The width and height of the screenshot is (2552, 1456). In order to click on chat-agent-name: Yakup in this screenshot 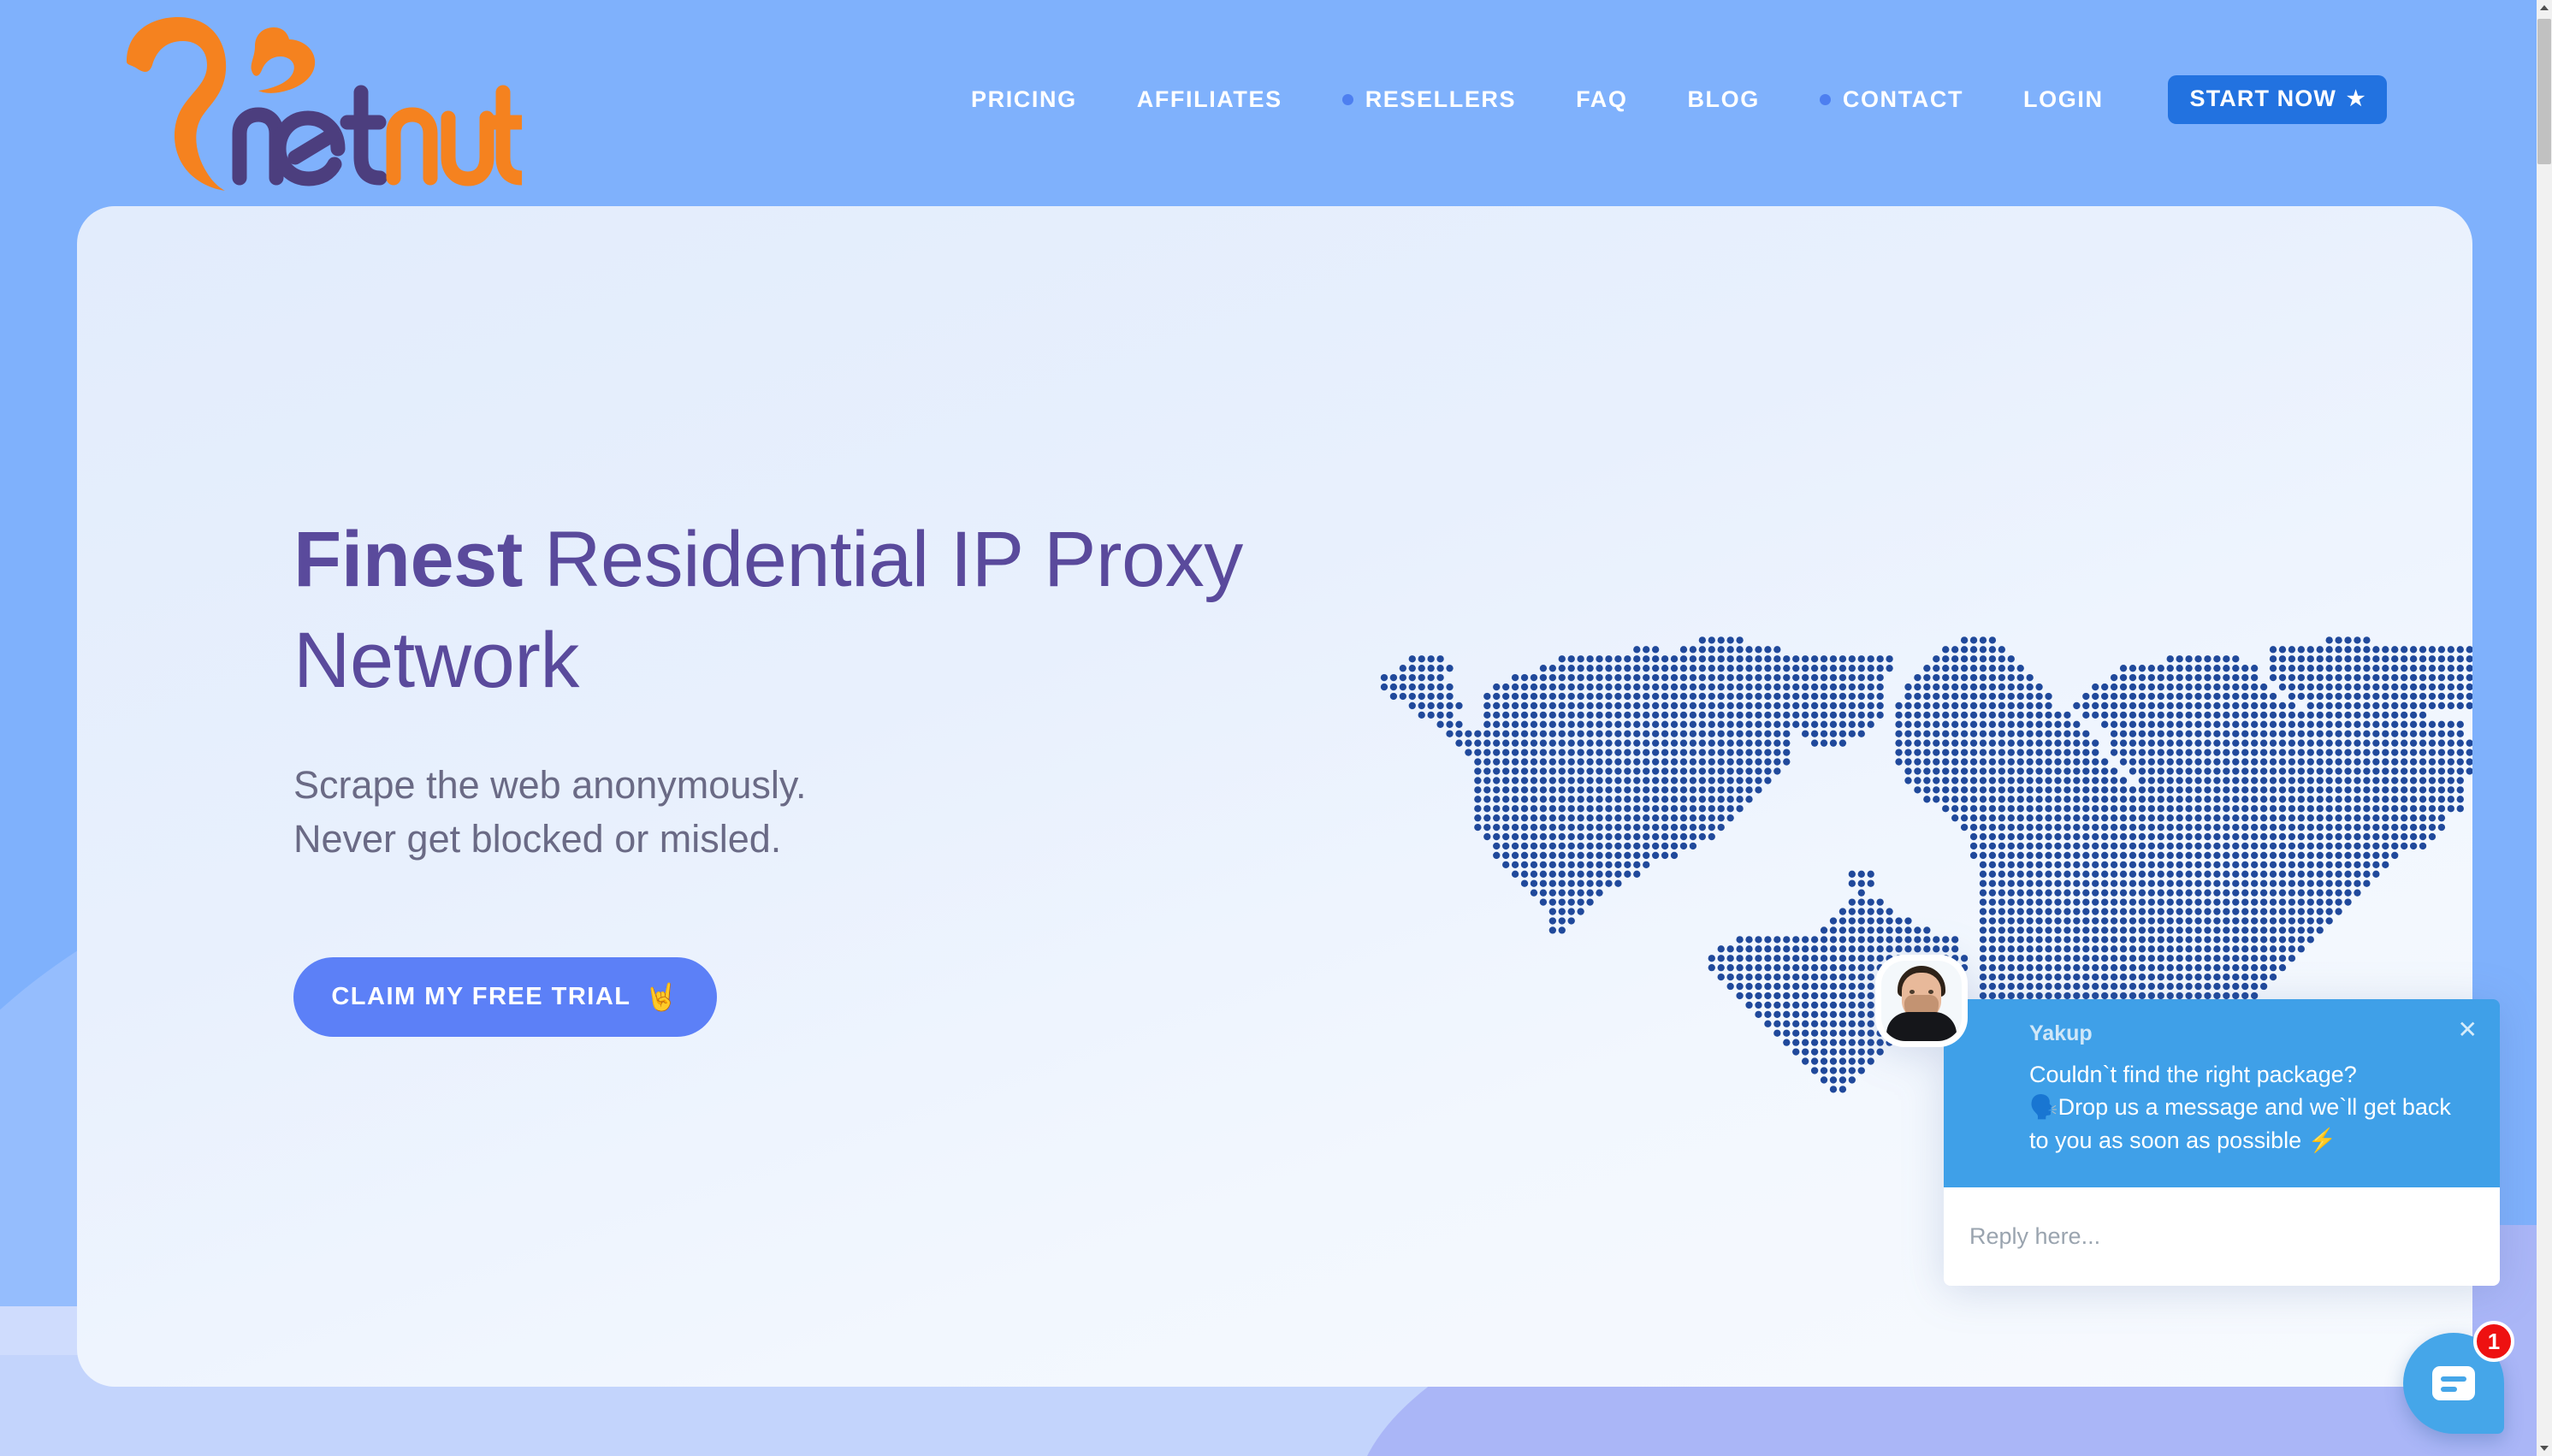, I will do `click(2061, 1033)`.